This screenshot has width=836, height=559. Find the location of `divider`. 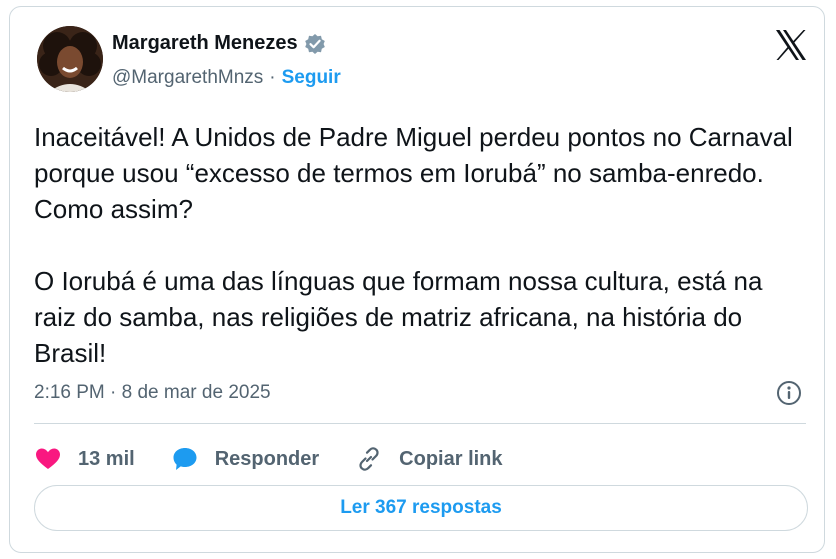

divider is located at coordinates (420, 423).